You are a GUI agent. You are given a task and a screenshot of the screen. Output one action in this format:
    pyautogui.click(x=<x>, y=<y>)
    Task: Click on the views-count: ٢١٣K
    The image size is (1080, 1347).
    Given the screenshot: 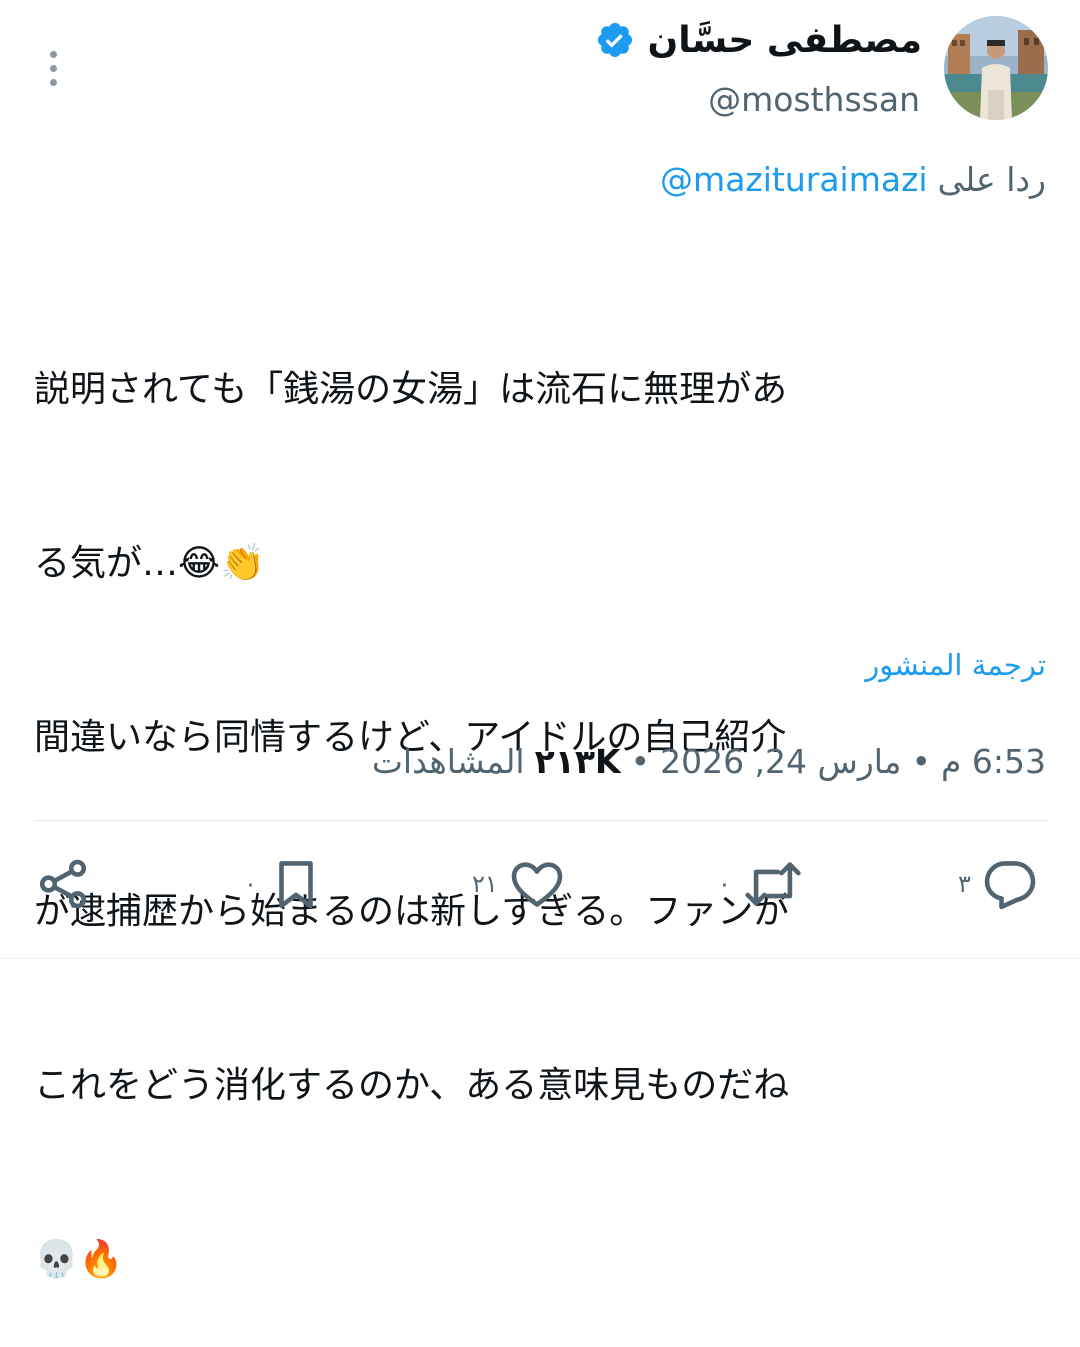 What is the action you would take?
    pyautogui.click(x=578, y=761)
    